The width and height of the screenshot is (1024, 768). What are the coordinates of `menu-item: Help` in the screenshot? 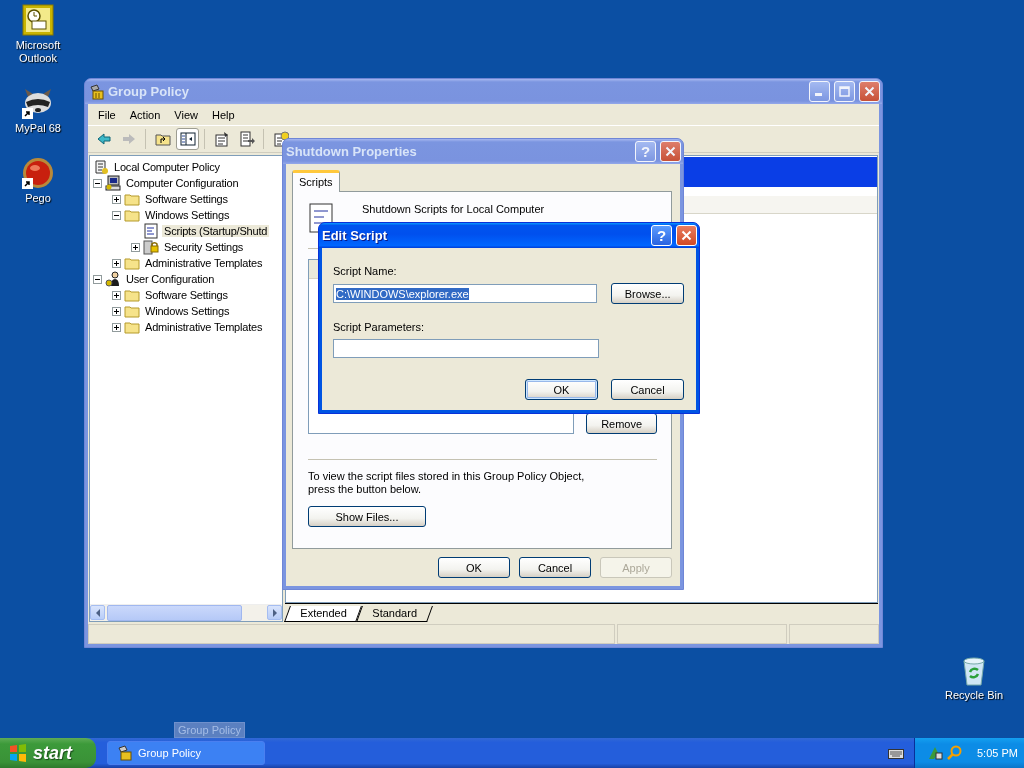 It's located at (223, 114).